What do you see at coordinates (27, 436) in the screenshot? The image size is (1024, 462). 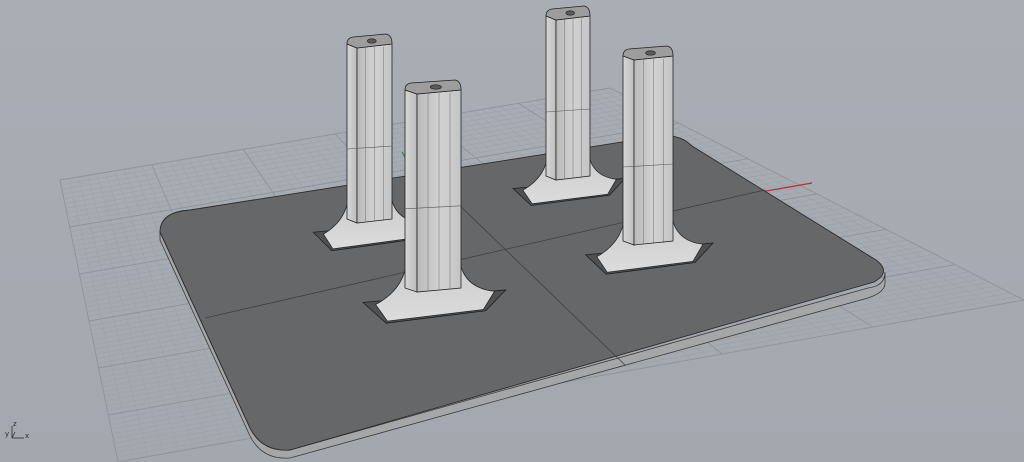 I see `gizmo-x-label: x` at bounding box center [27, 436].